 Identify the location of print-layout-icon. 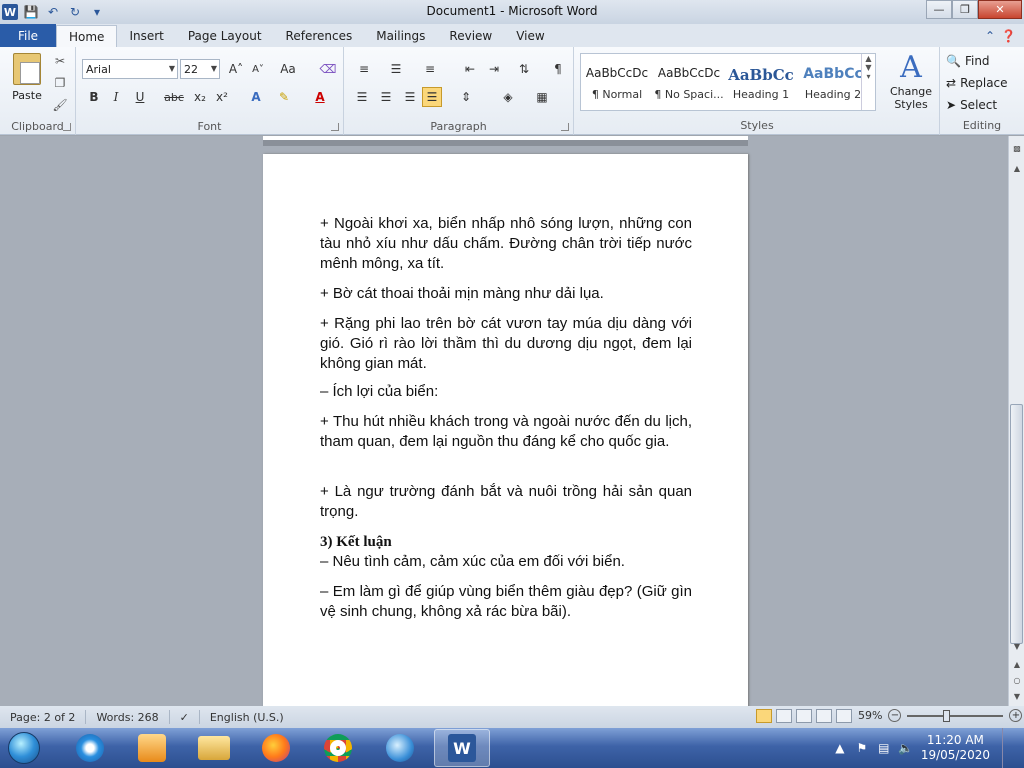
(764, 716).